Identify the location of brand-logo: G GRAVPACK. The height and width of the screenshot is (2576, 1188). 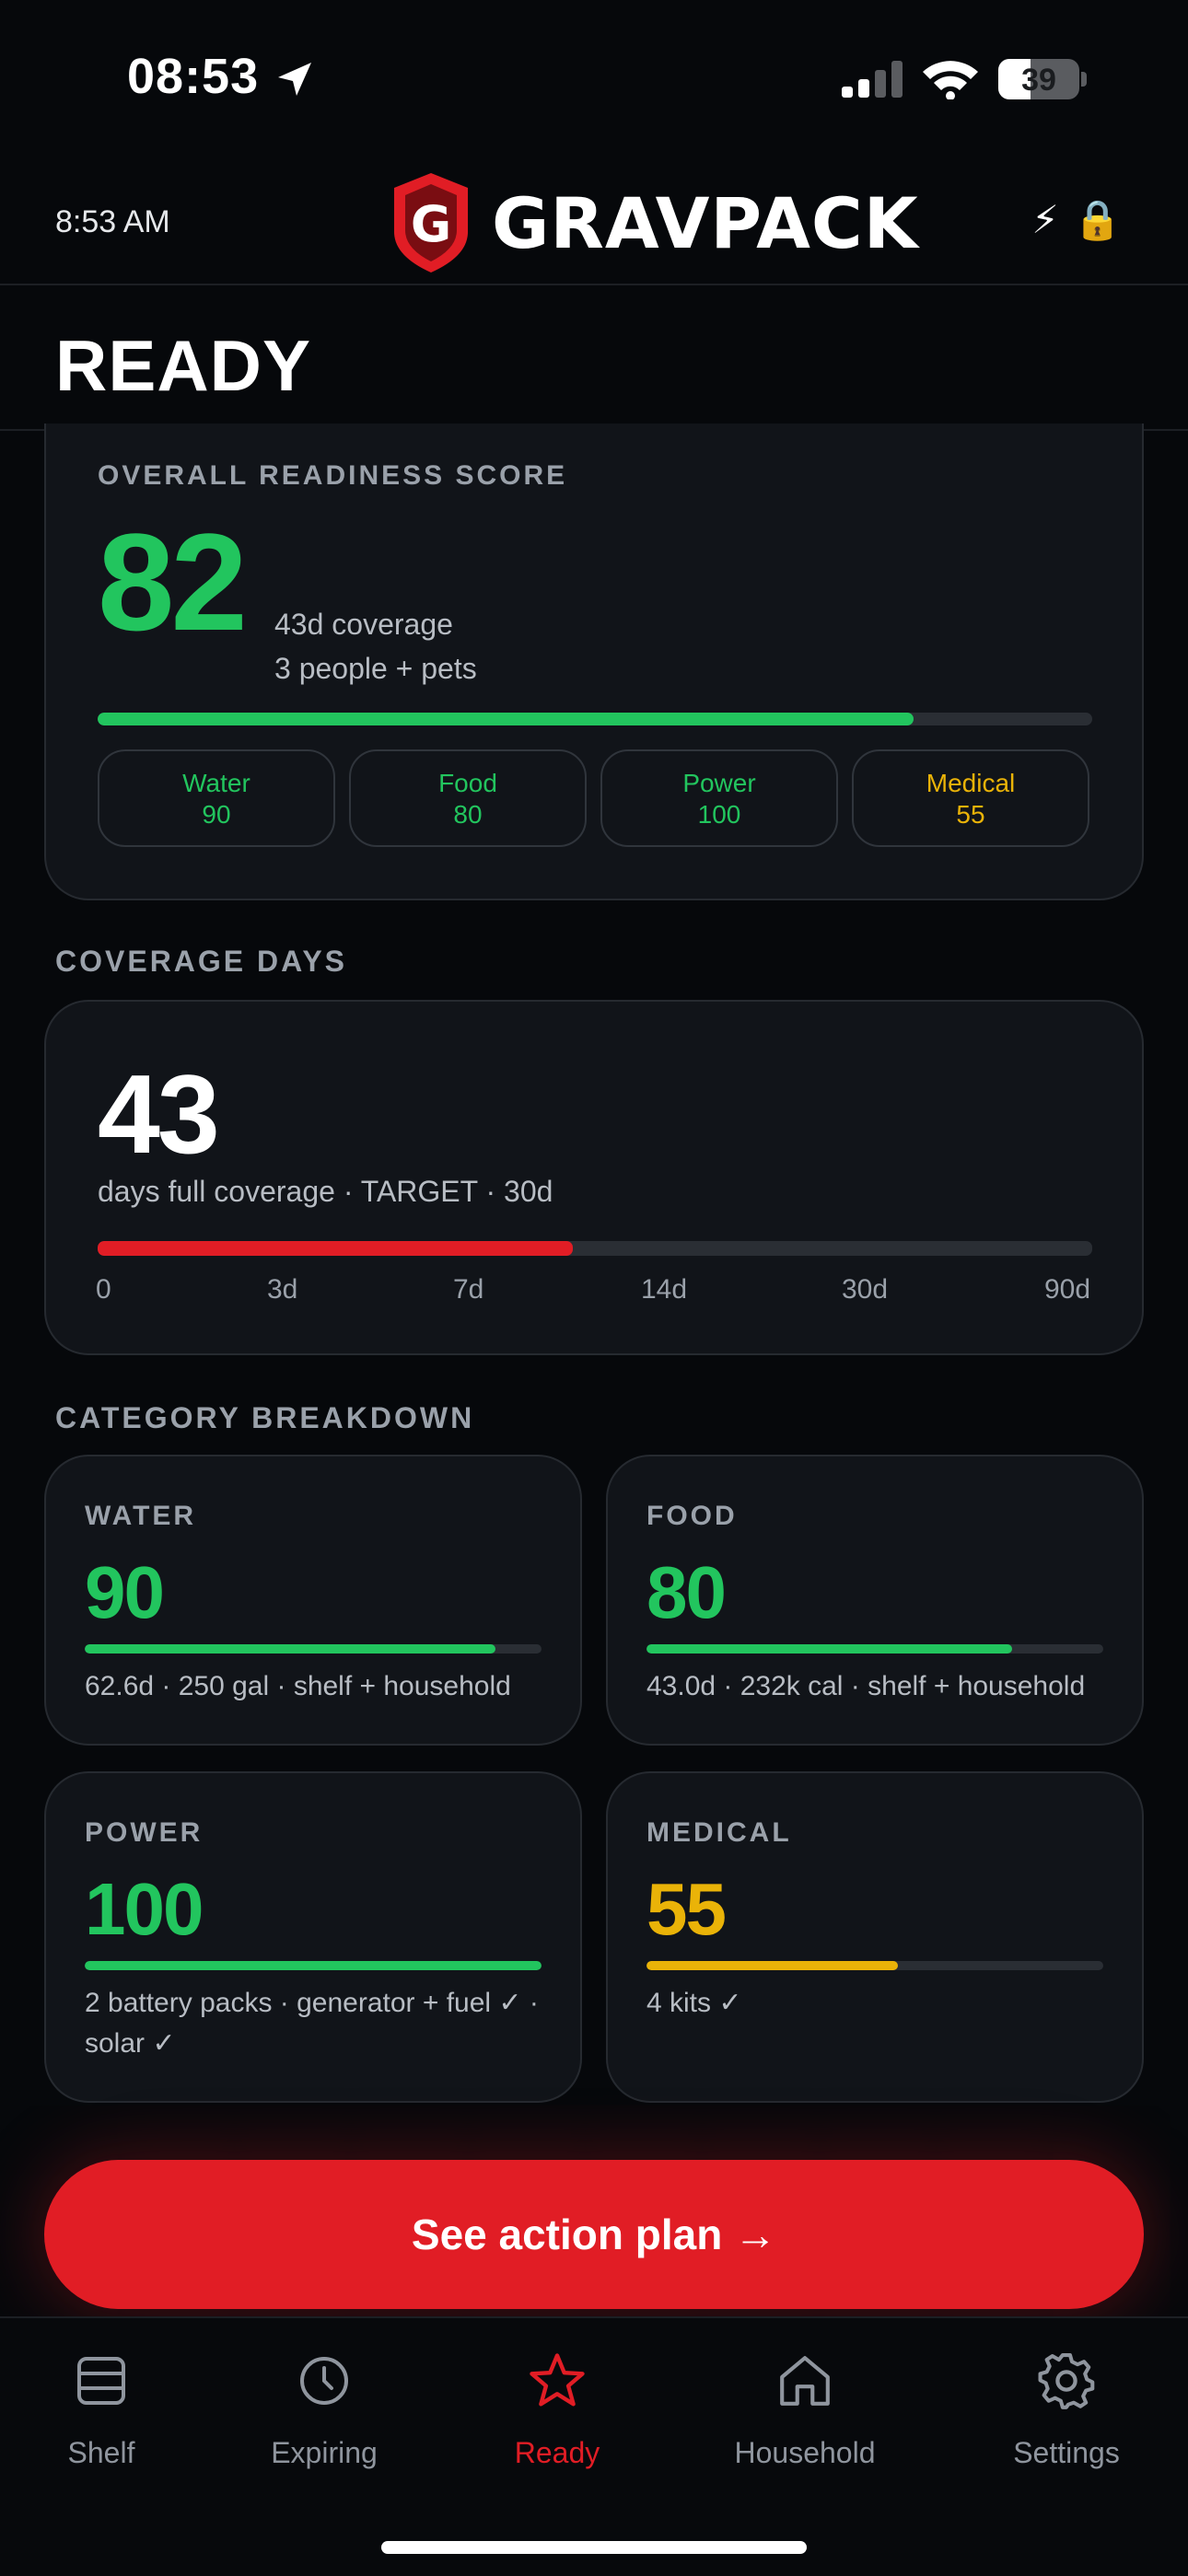
(655, 222).